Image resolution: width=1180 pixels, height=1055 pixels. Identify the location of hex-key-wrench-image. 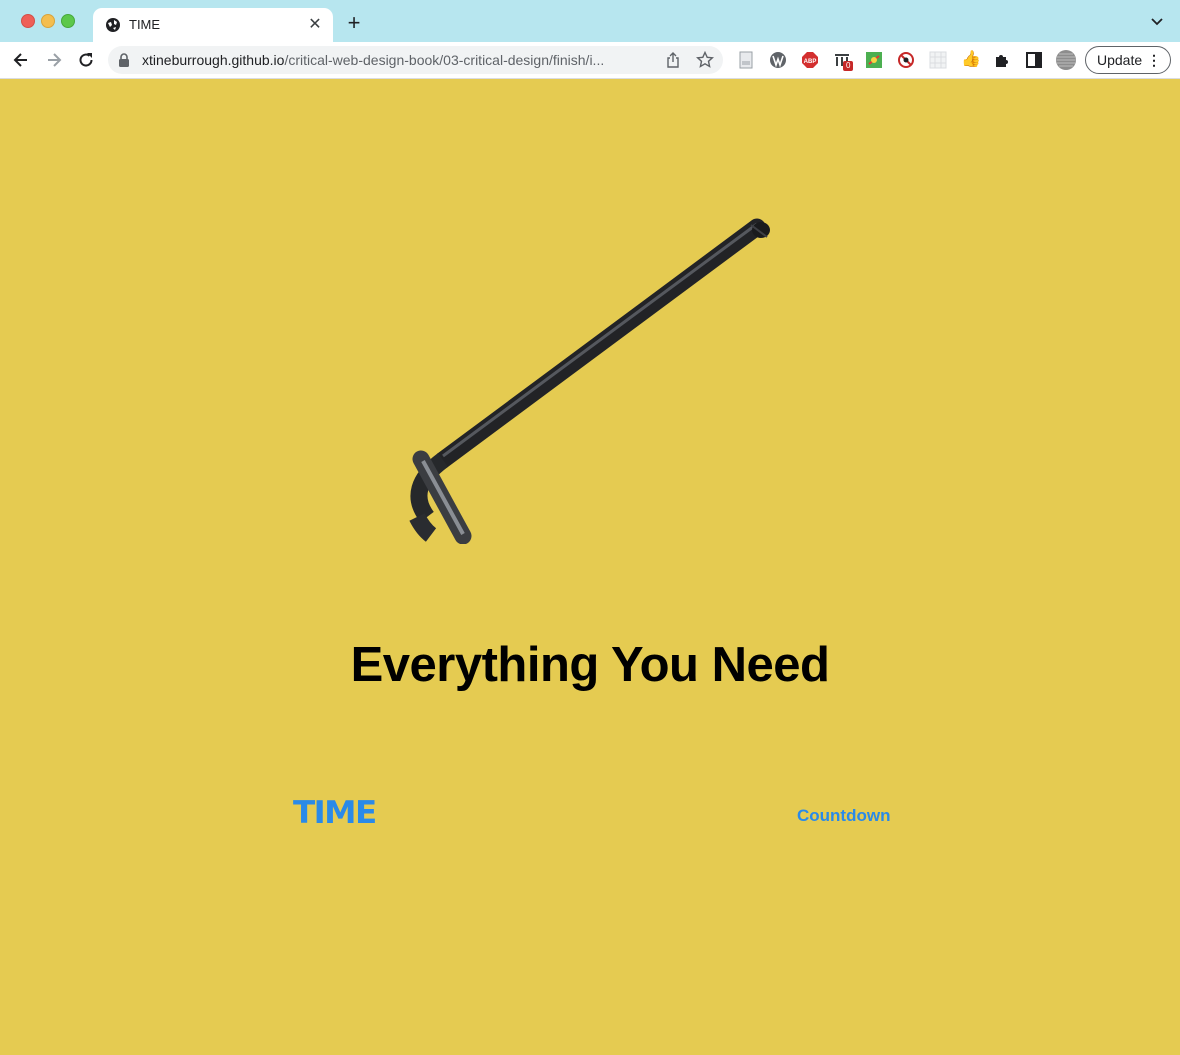
(589, 381).